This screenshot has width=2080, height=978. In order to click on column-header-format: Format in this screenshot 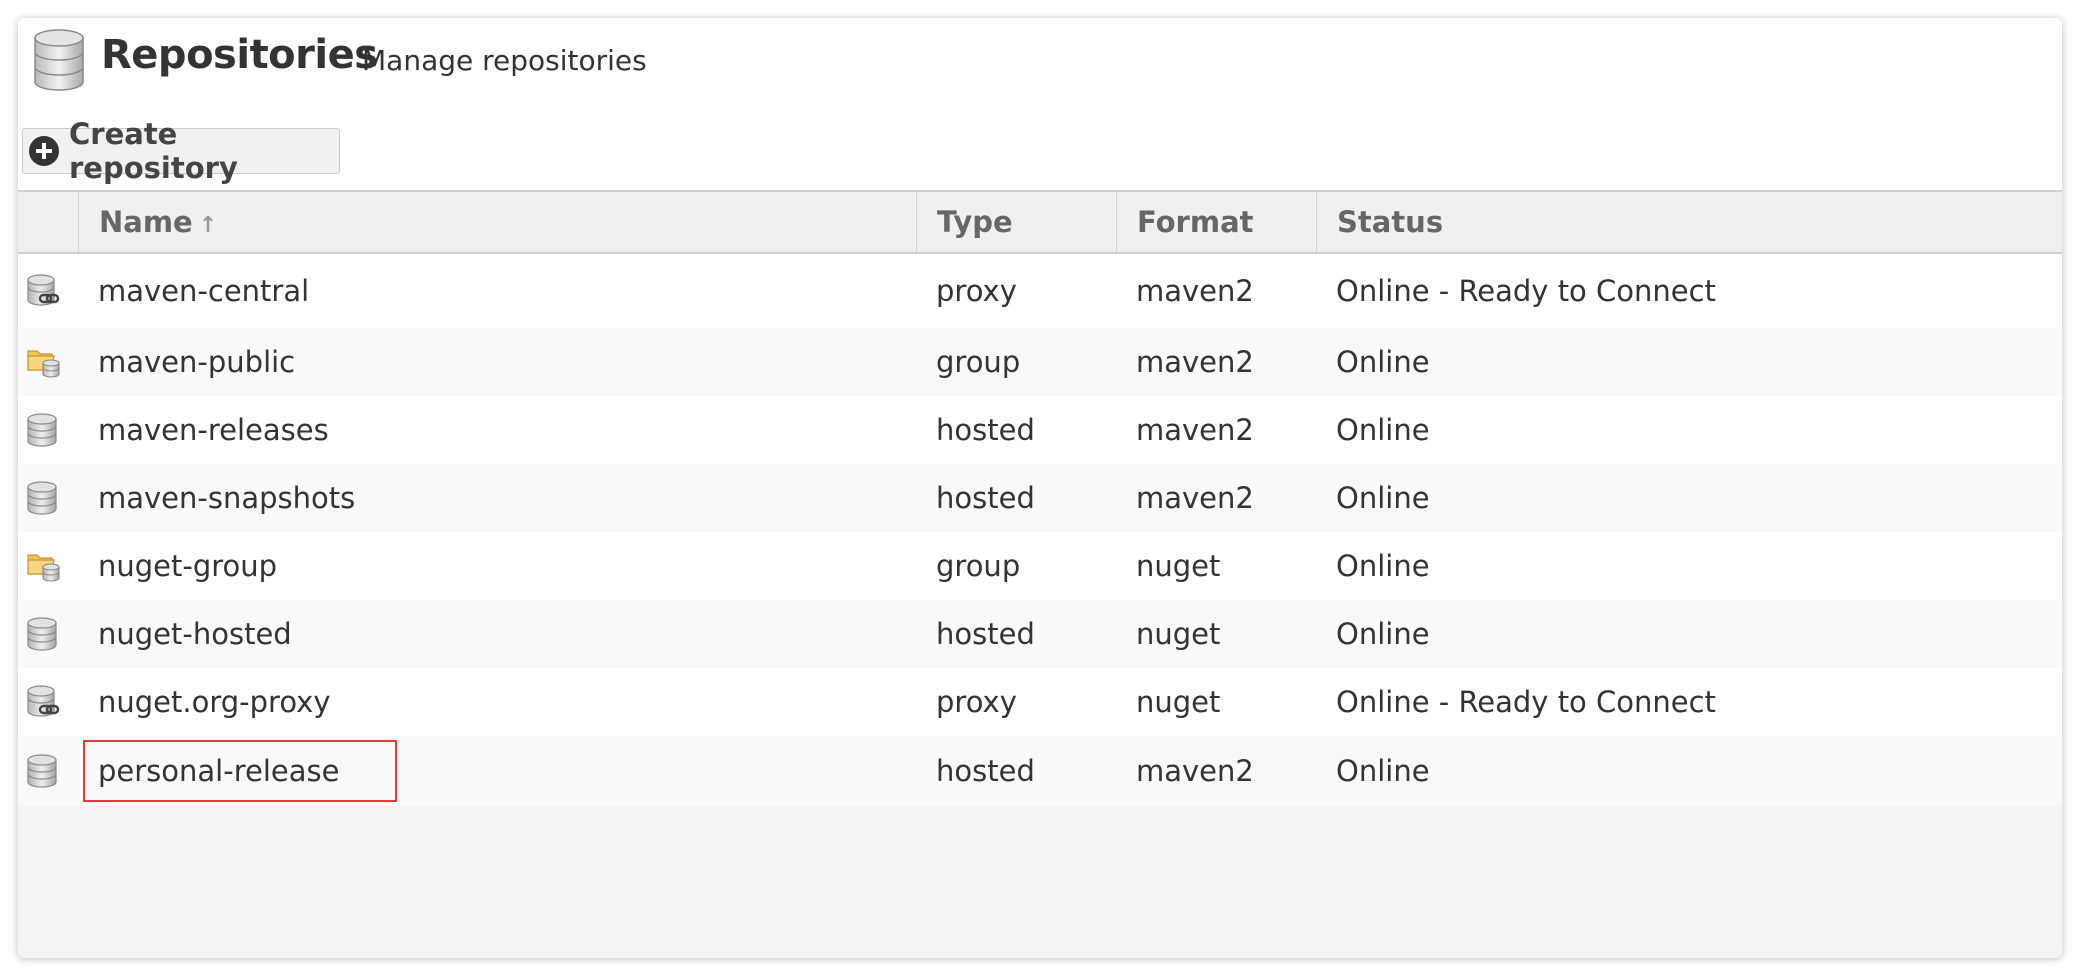, I will do `click(1216, 222)`.